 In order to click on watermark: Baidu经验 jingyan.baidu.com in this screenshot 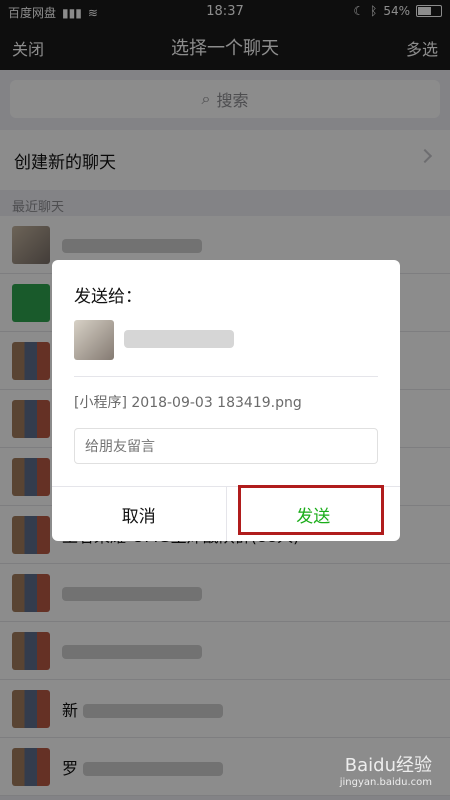, I will do `click(386, 769)`.